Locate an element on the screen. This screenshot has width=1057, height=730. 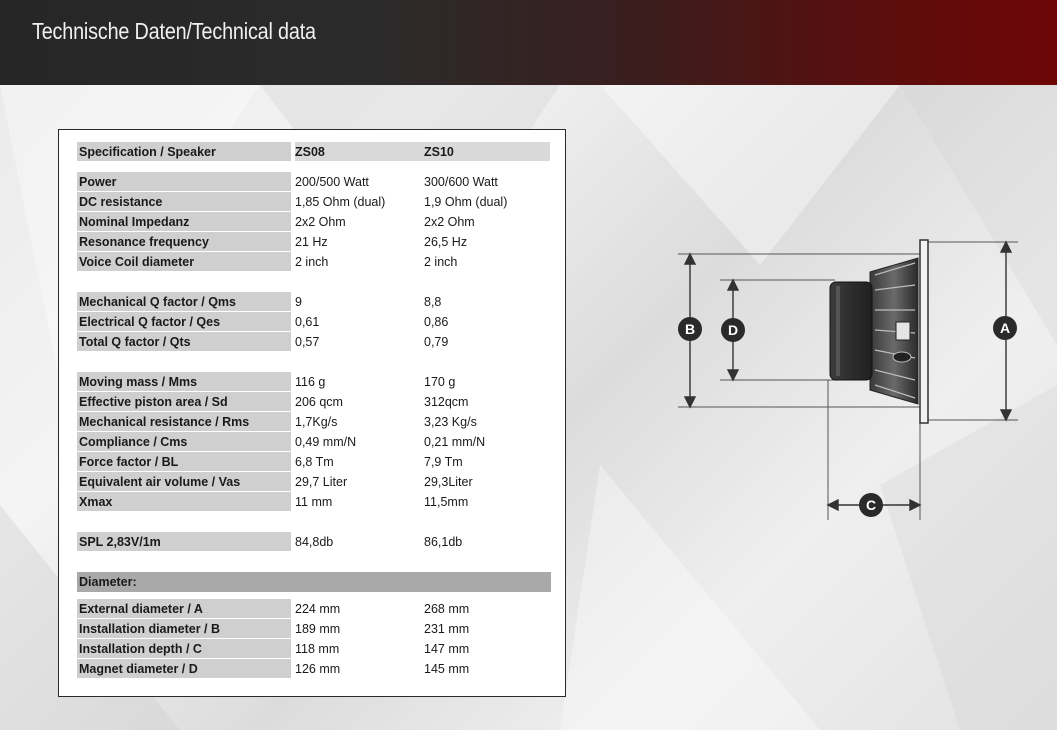
row-label: Equivalent air volume / Vas is located at coordinates (184, 481).